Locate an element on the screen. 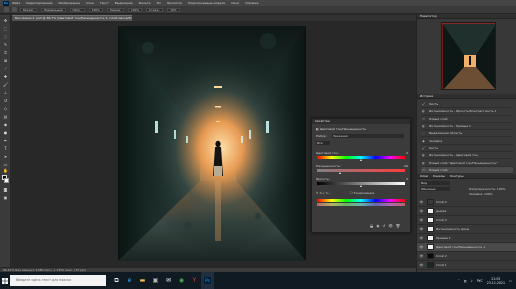 Image resolution: width=516 pixels, height=289 pixels. opacity-control: Непрозрачность: 100% is located at coordinates (492, 189).